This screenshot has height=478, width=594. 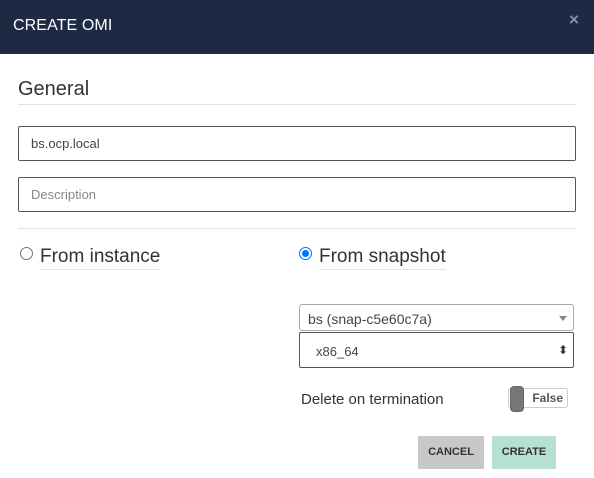 What do you see at coordinates (297, 228) in the screenshot?
I see `form-divider` at bounding box center [297, 228].